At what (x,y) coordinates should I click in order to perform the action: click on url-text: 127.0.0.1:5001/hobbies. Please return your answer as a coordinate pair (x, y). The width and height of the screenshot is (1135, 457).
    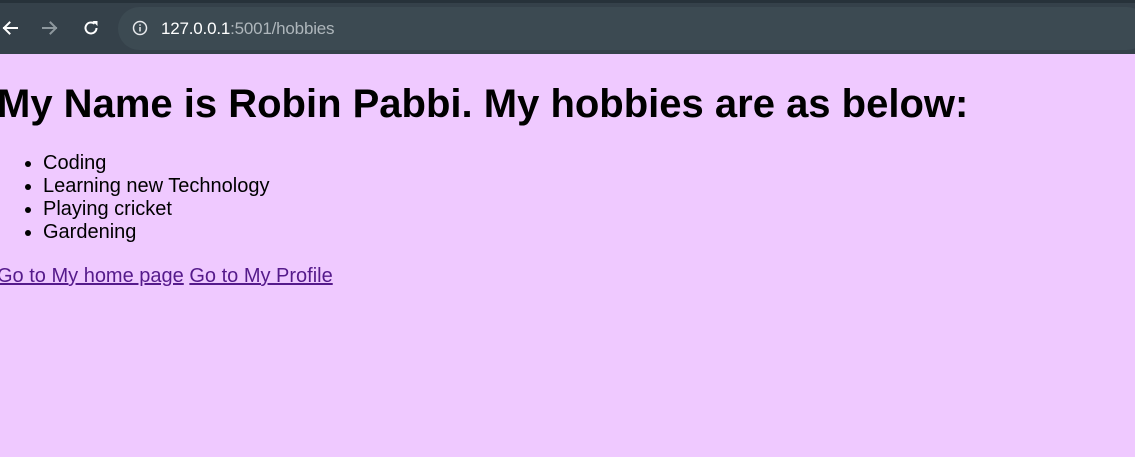
    Looking at the image, I should click on (248, 29).